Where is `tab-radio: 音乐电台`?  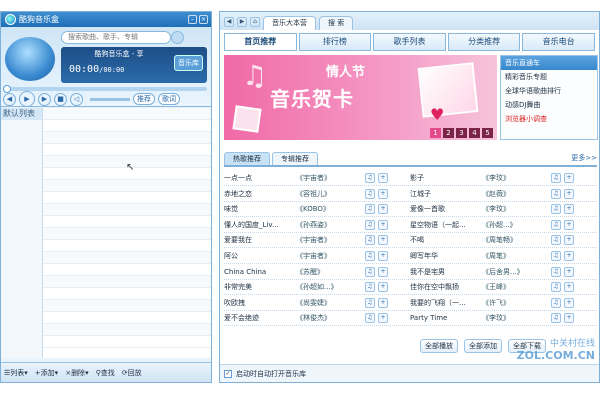
tab-radio: 音乐电台 is located at coordinates (558, 42).